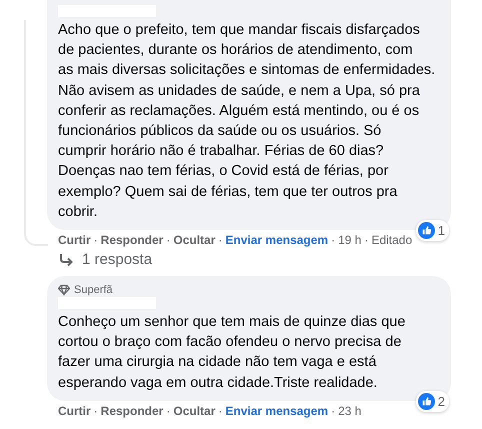 The height and width of the screenshot is (429, 482). I want to click on comment-meta: 19 h, so click(350, 240).